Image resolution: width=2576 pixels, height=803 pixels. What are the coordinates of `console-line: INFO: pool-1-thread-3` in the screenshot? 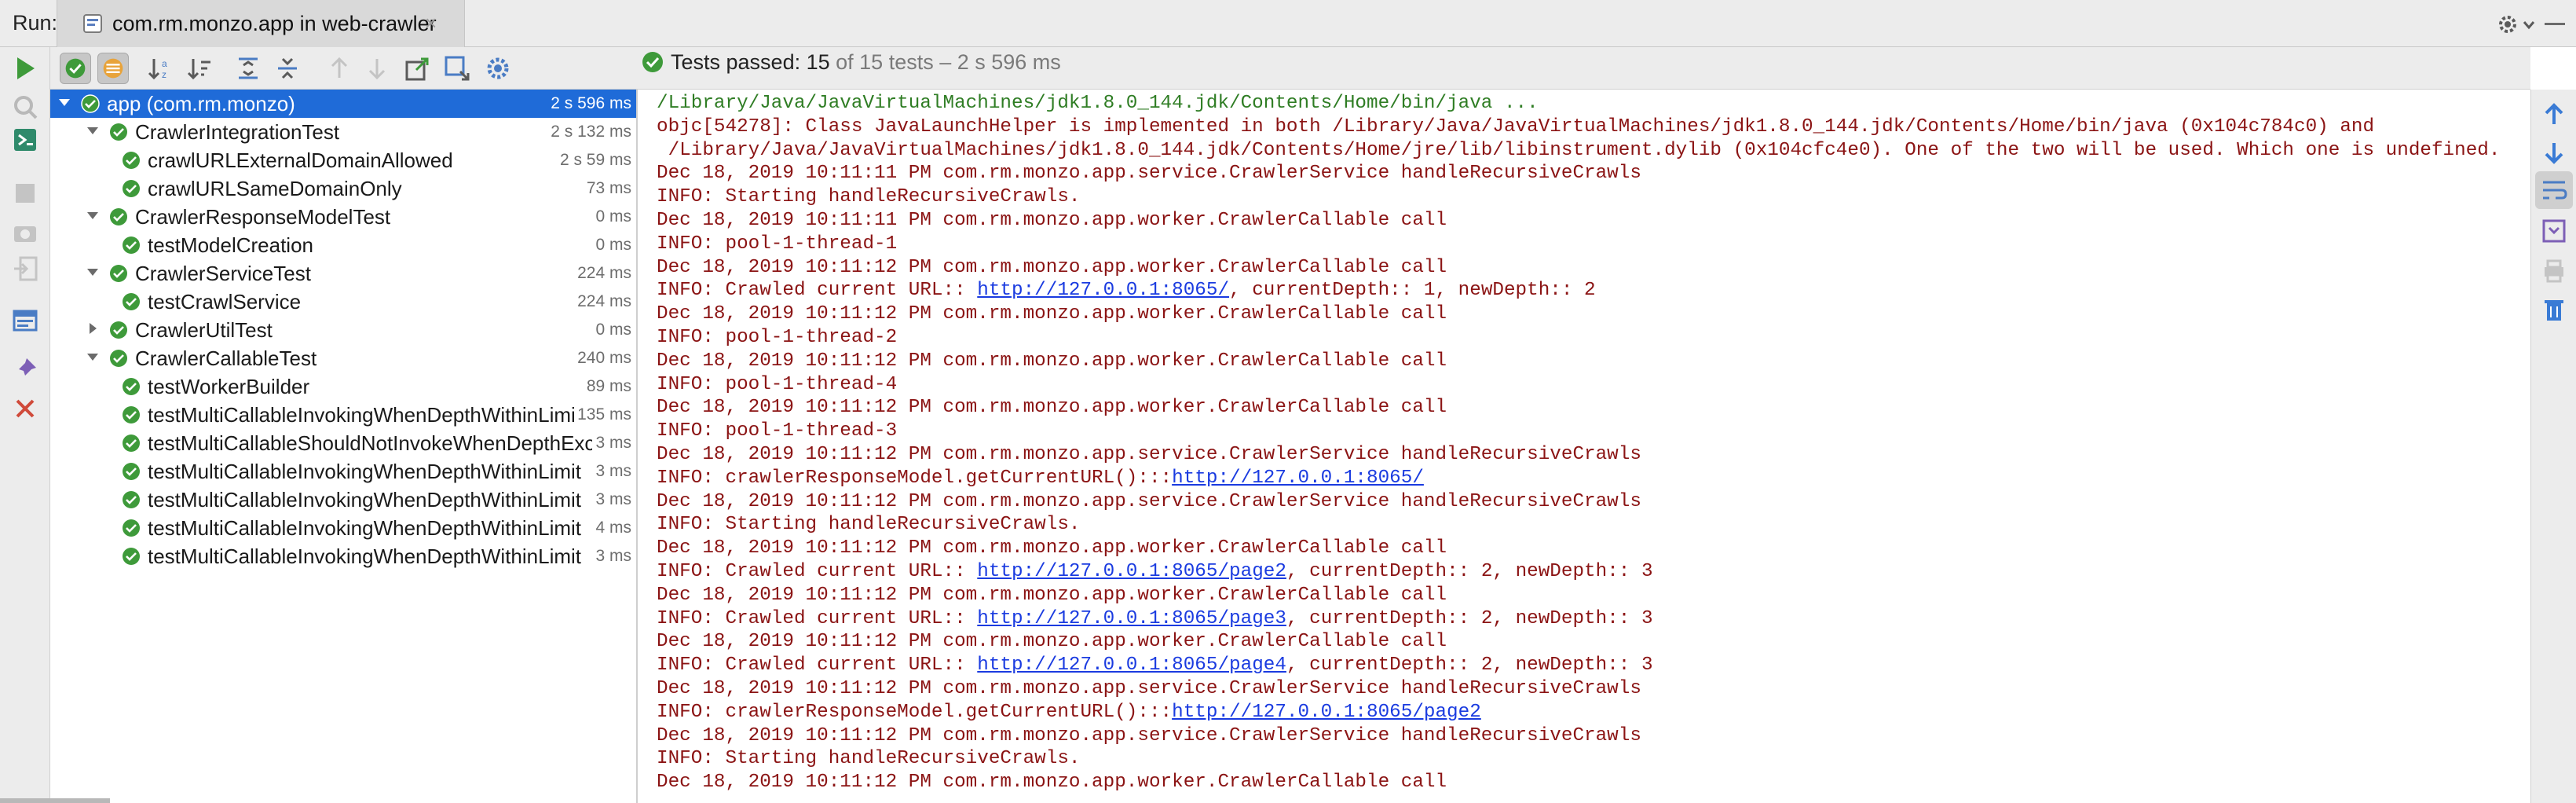 It's located at (777, 431).